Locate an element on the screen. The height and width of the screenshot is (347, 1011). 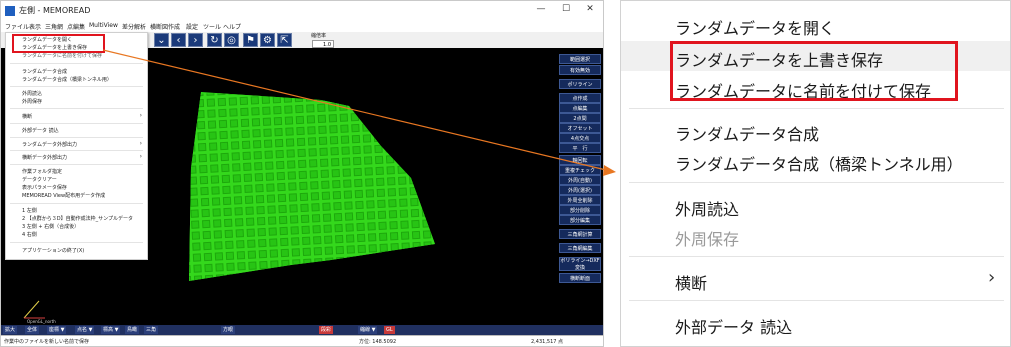
zoom-item-load-external: 外部データ 読込 is located at coordinates (733, 326).